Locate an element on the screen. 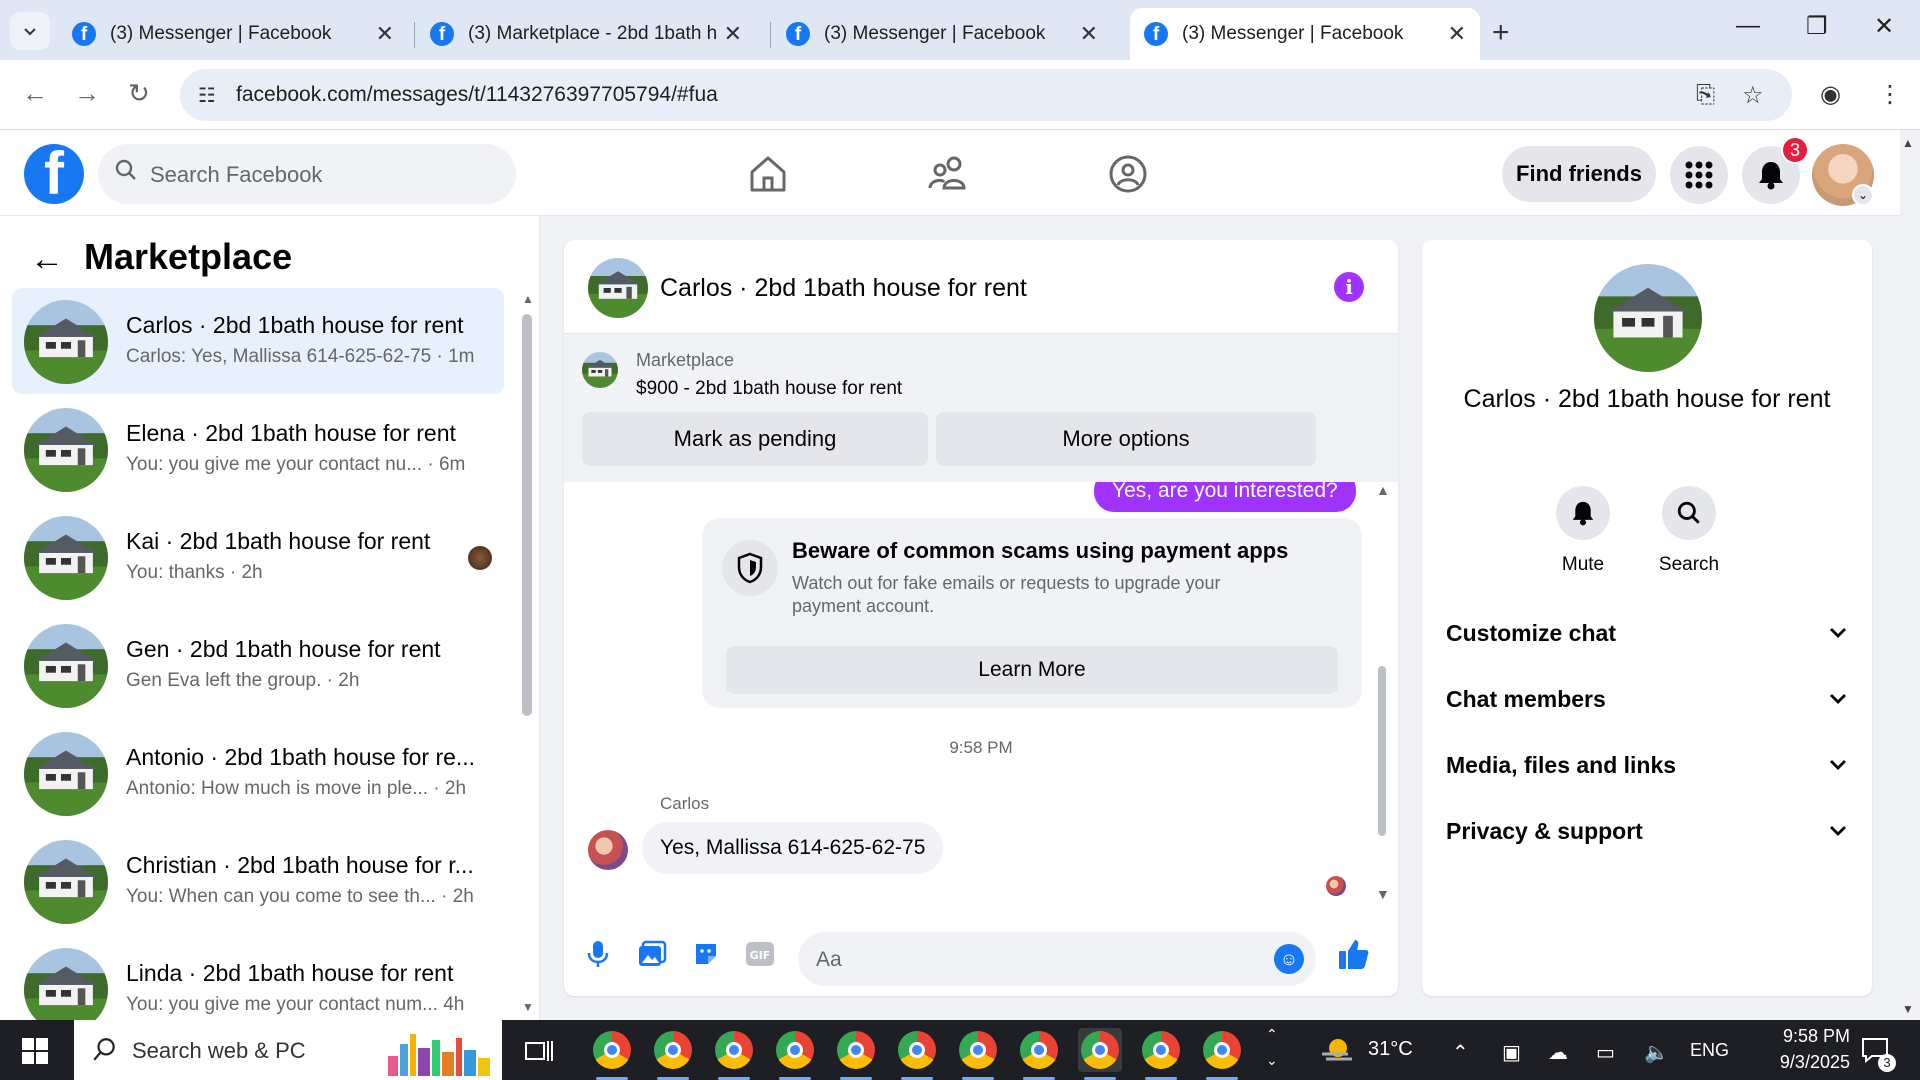  site-settings-icon: ☷ is located at coordinates (207, 95).